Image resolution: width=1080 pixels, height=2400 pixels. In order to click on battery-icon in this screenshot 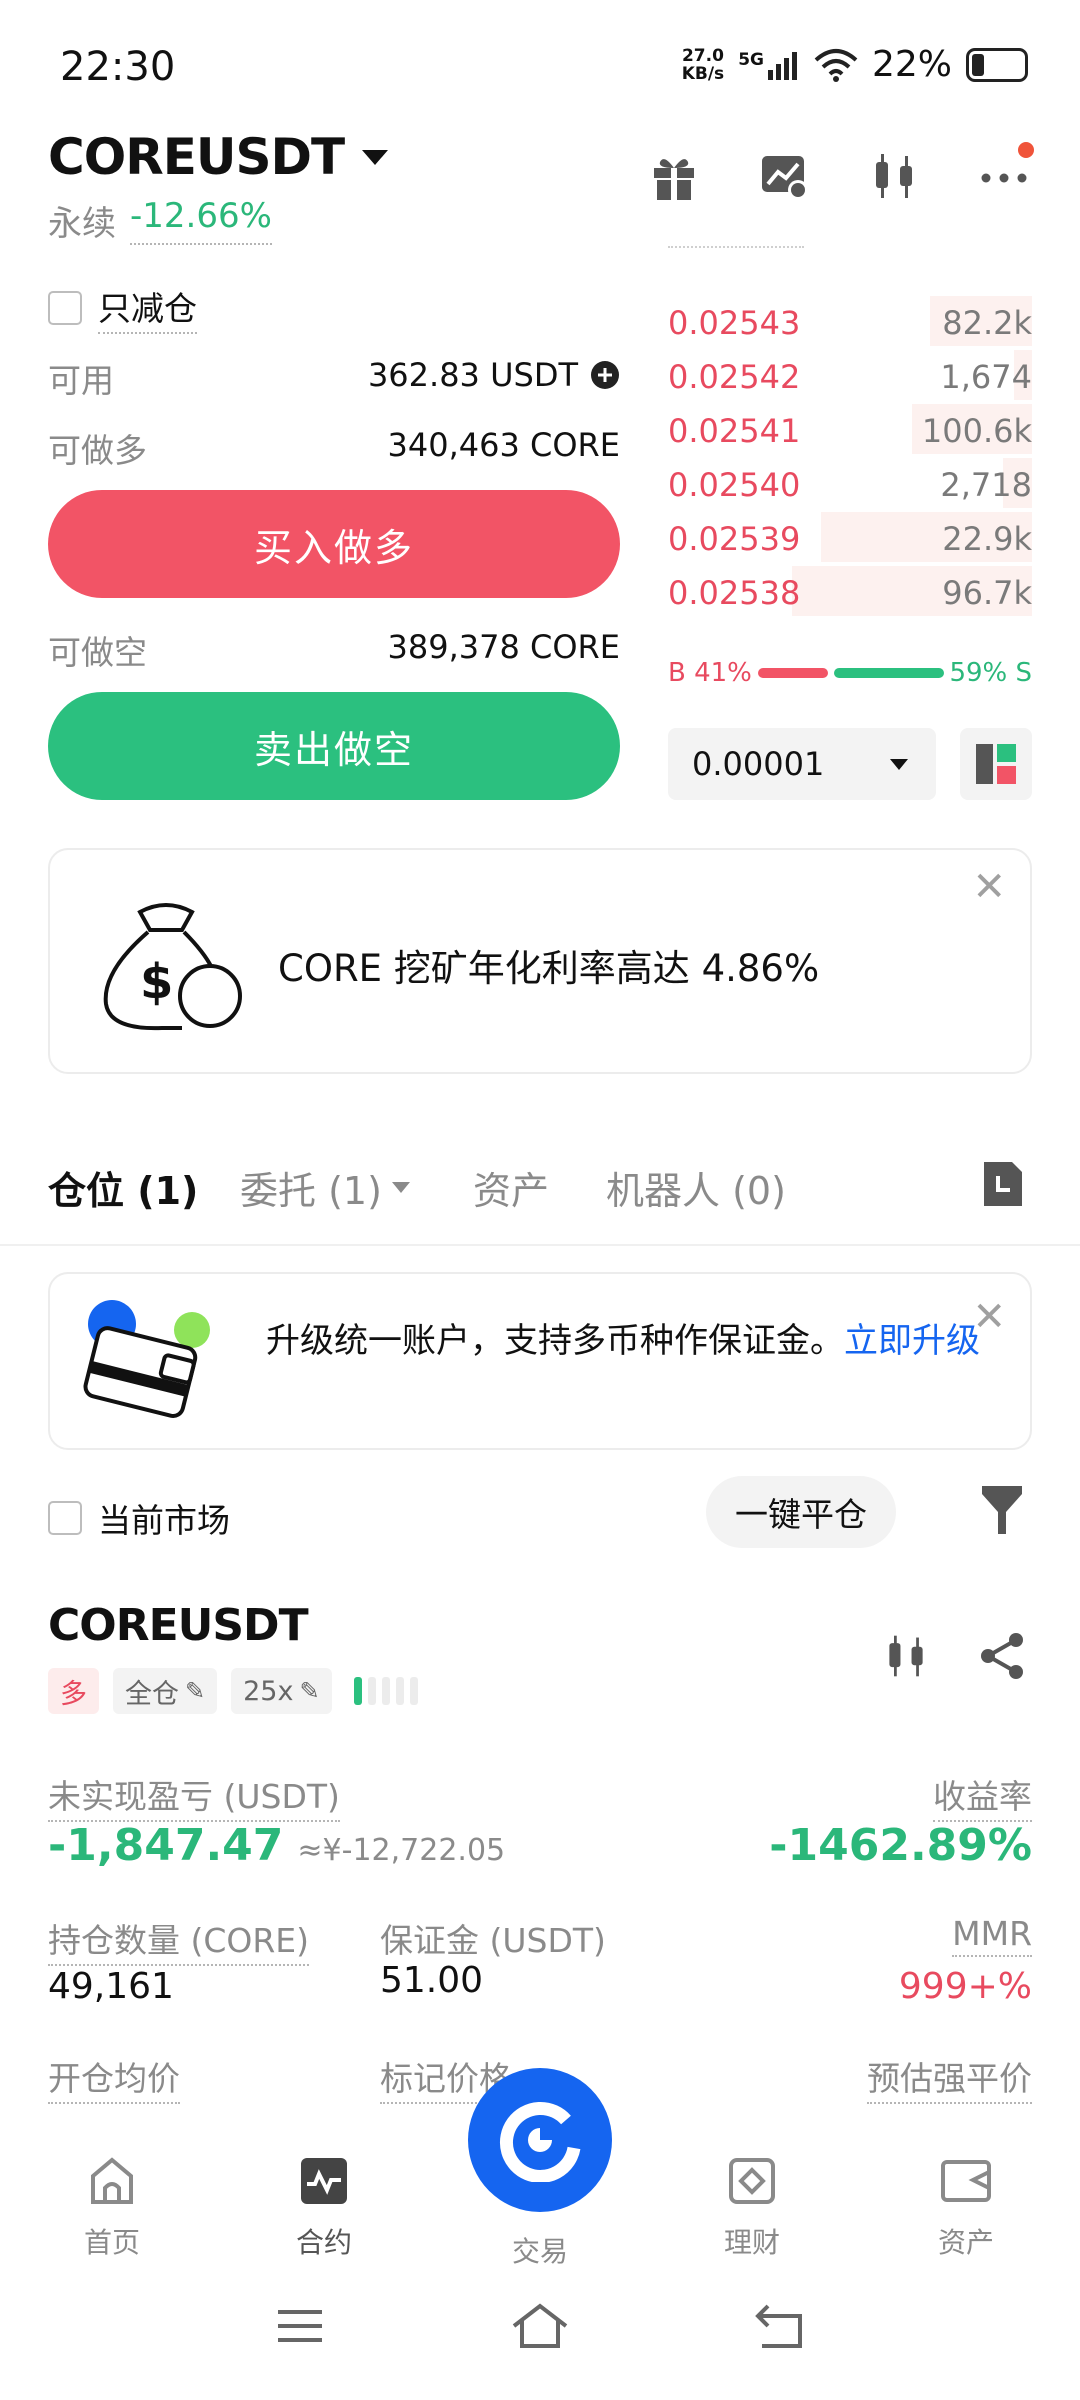, I will do `click(997, 64)`.